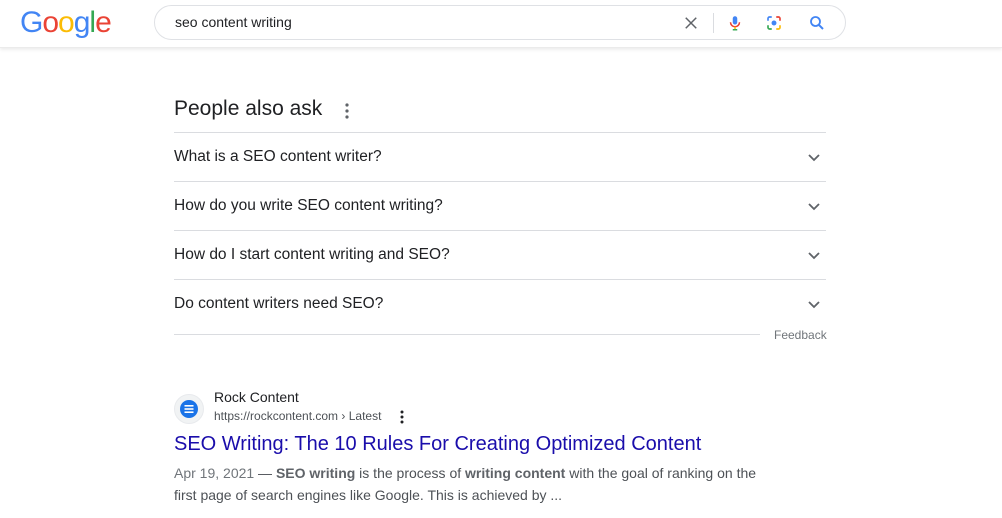 The height and width of the screenshot is (518, 1002). What do you see at coordinates (248, 108) in the screenshot?
I see `paa-title: People also ask` at bounding box center [248, 108].